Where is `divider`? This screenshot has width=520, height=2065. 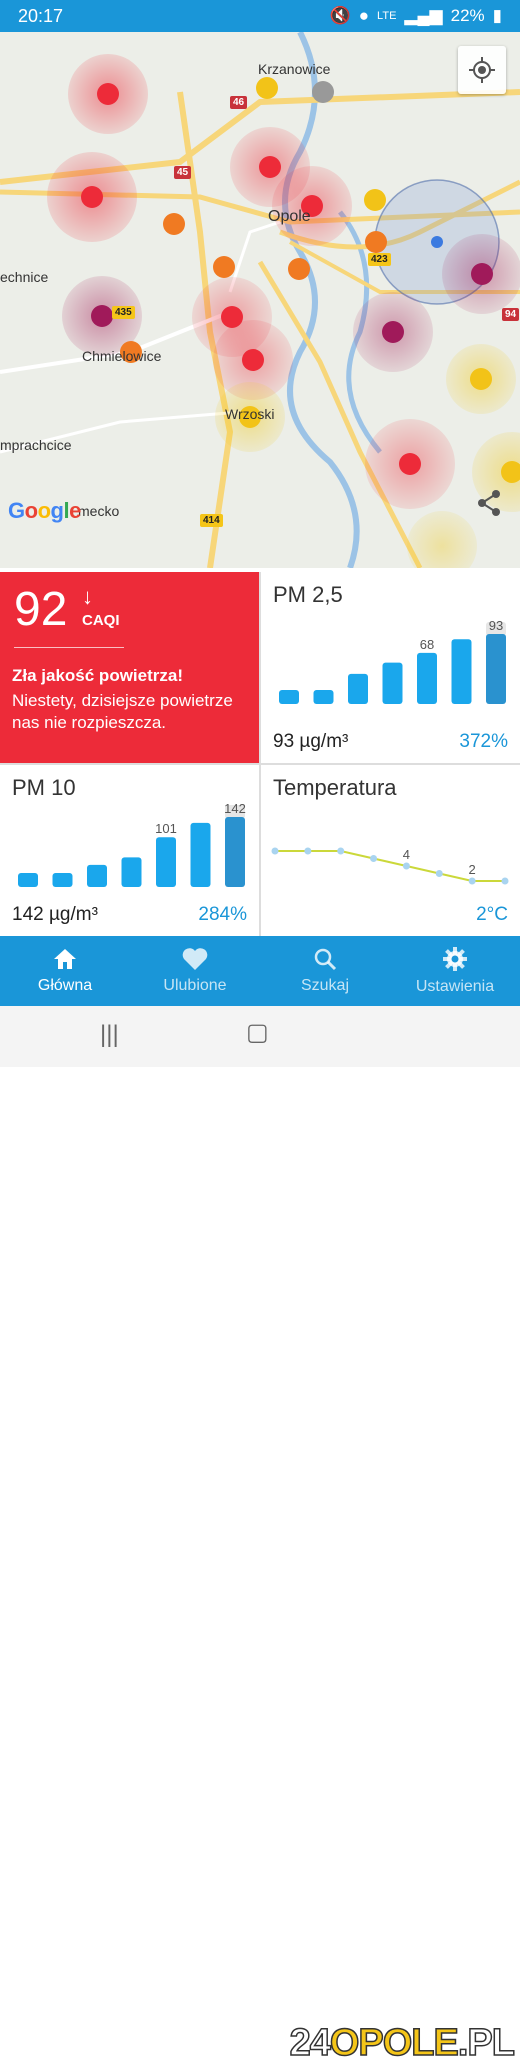 divider is located at coordinates (69, 647).